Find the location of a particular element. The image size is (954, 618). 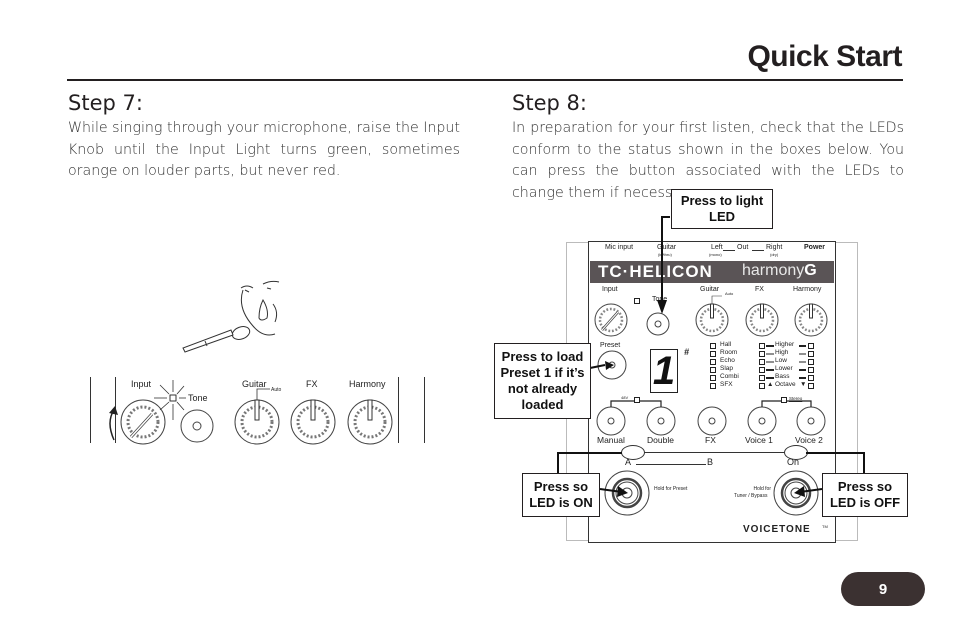

label-voice1: Voice 1 is located at coordinates (759, 440).